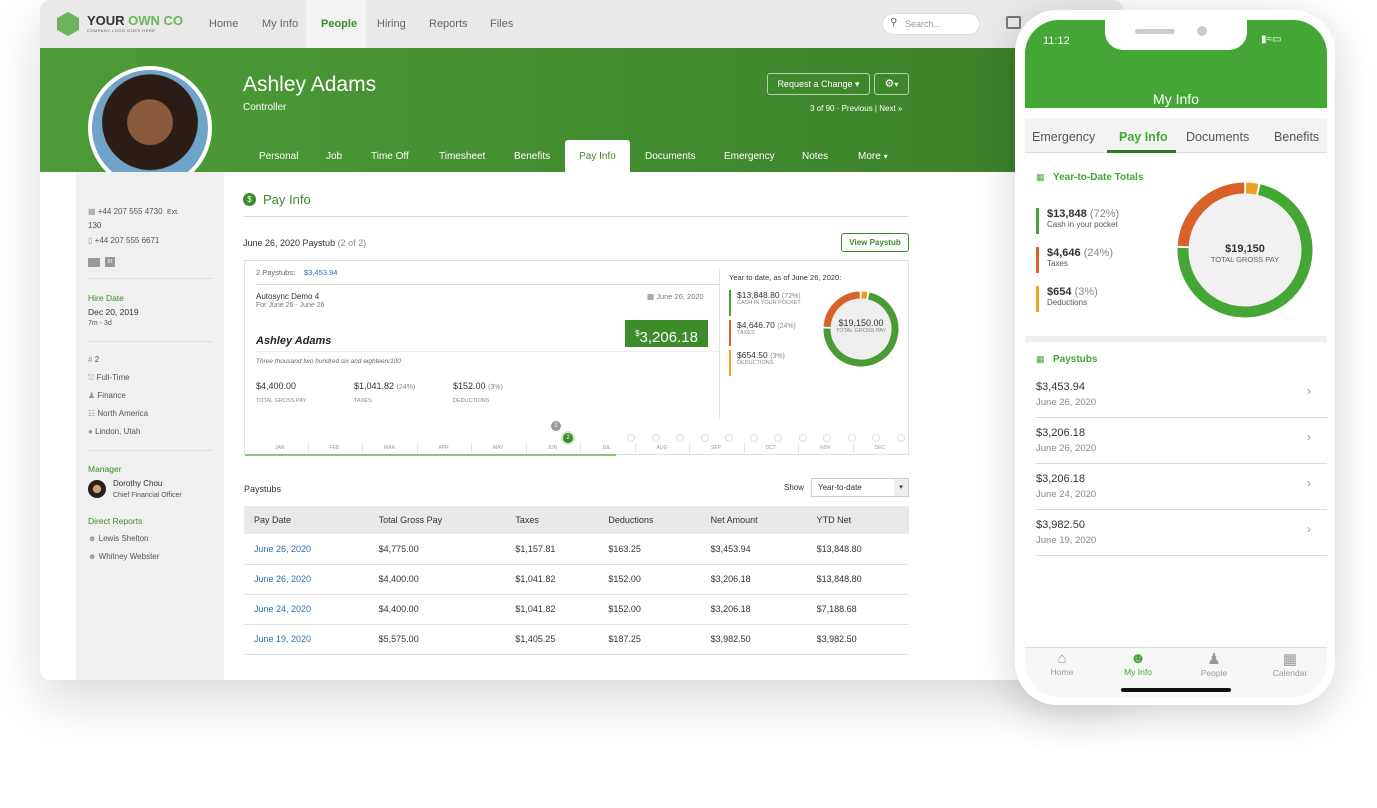 This screenshot has width=1377, height=808. What do you see at coordinates (501, 24) in the screenshot?
I see `nav-files: Files` at bounding box center [501, 24].